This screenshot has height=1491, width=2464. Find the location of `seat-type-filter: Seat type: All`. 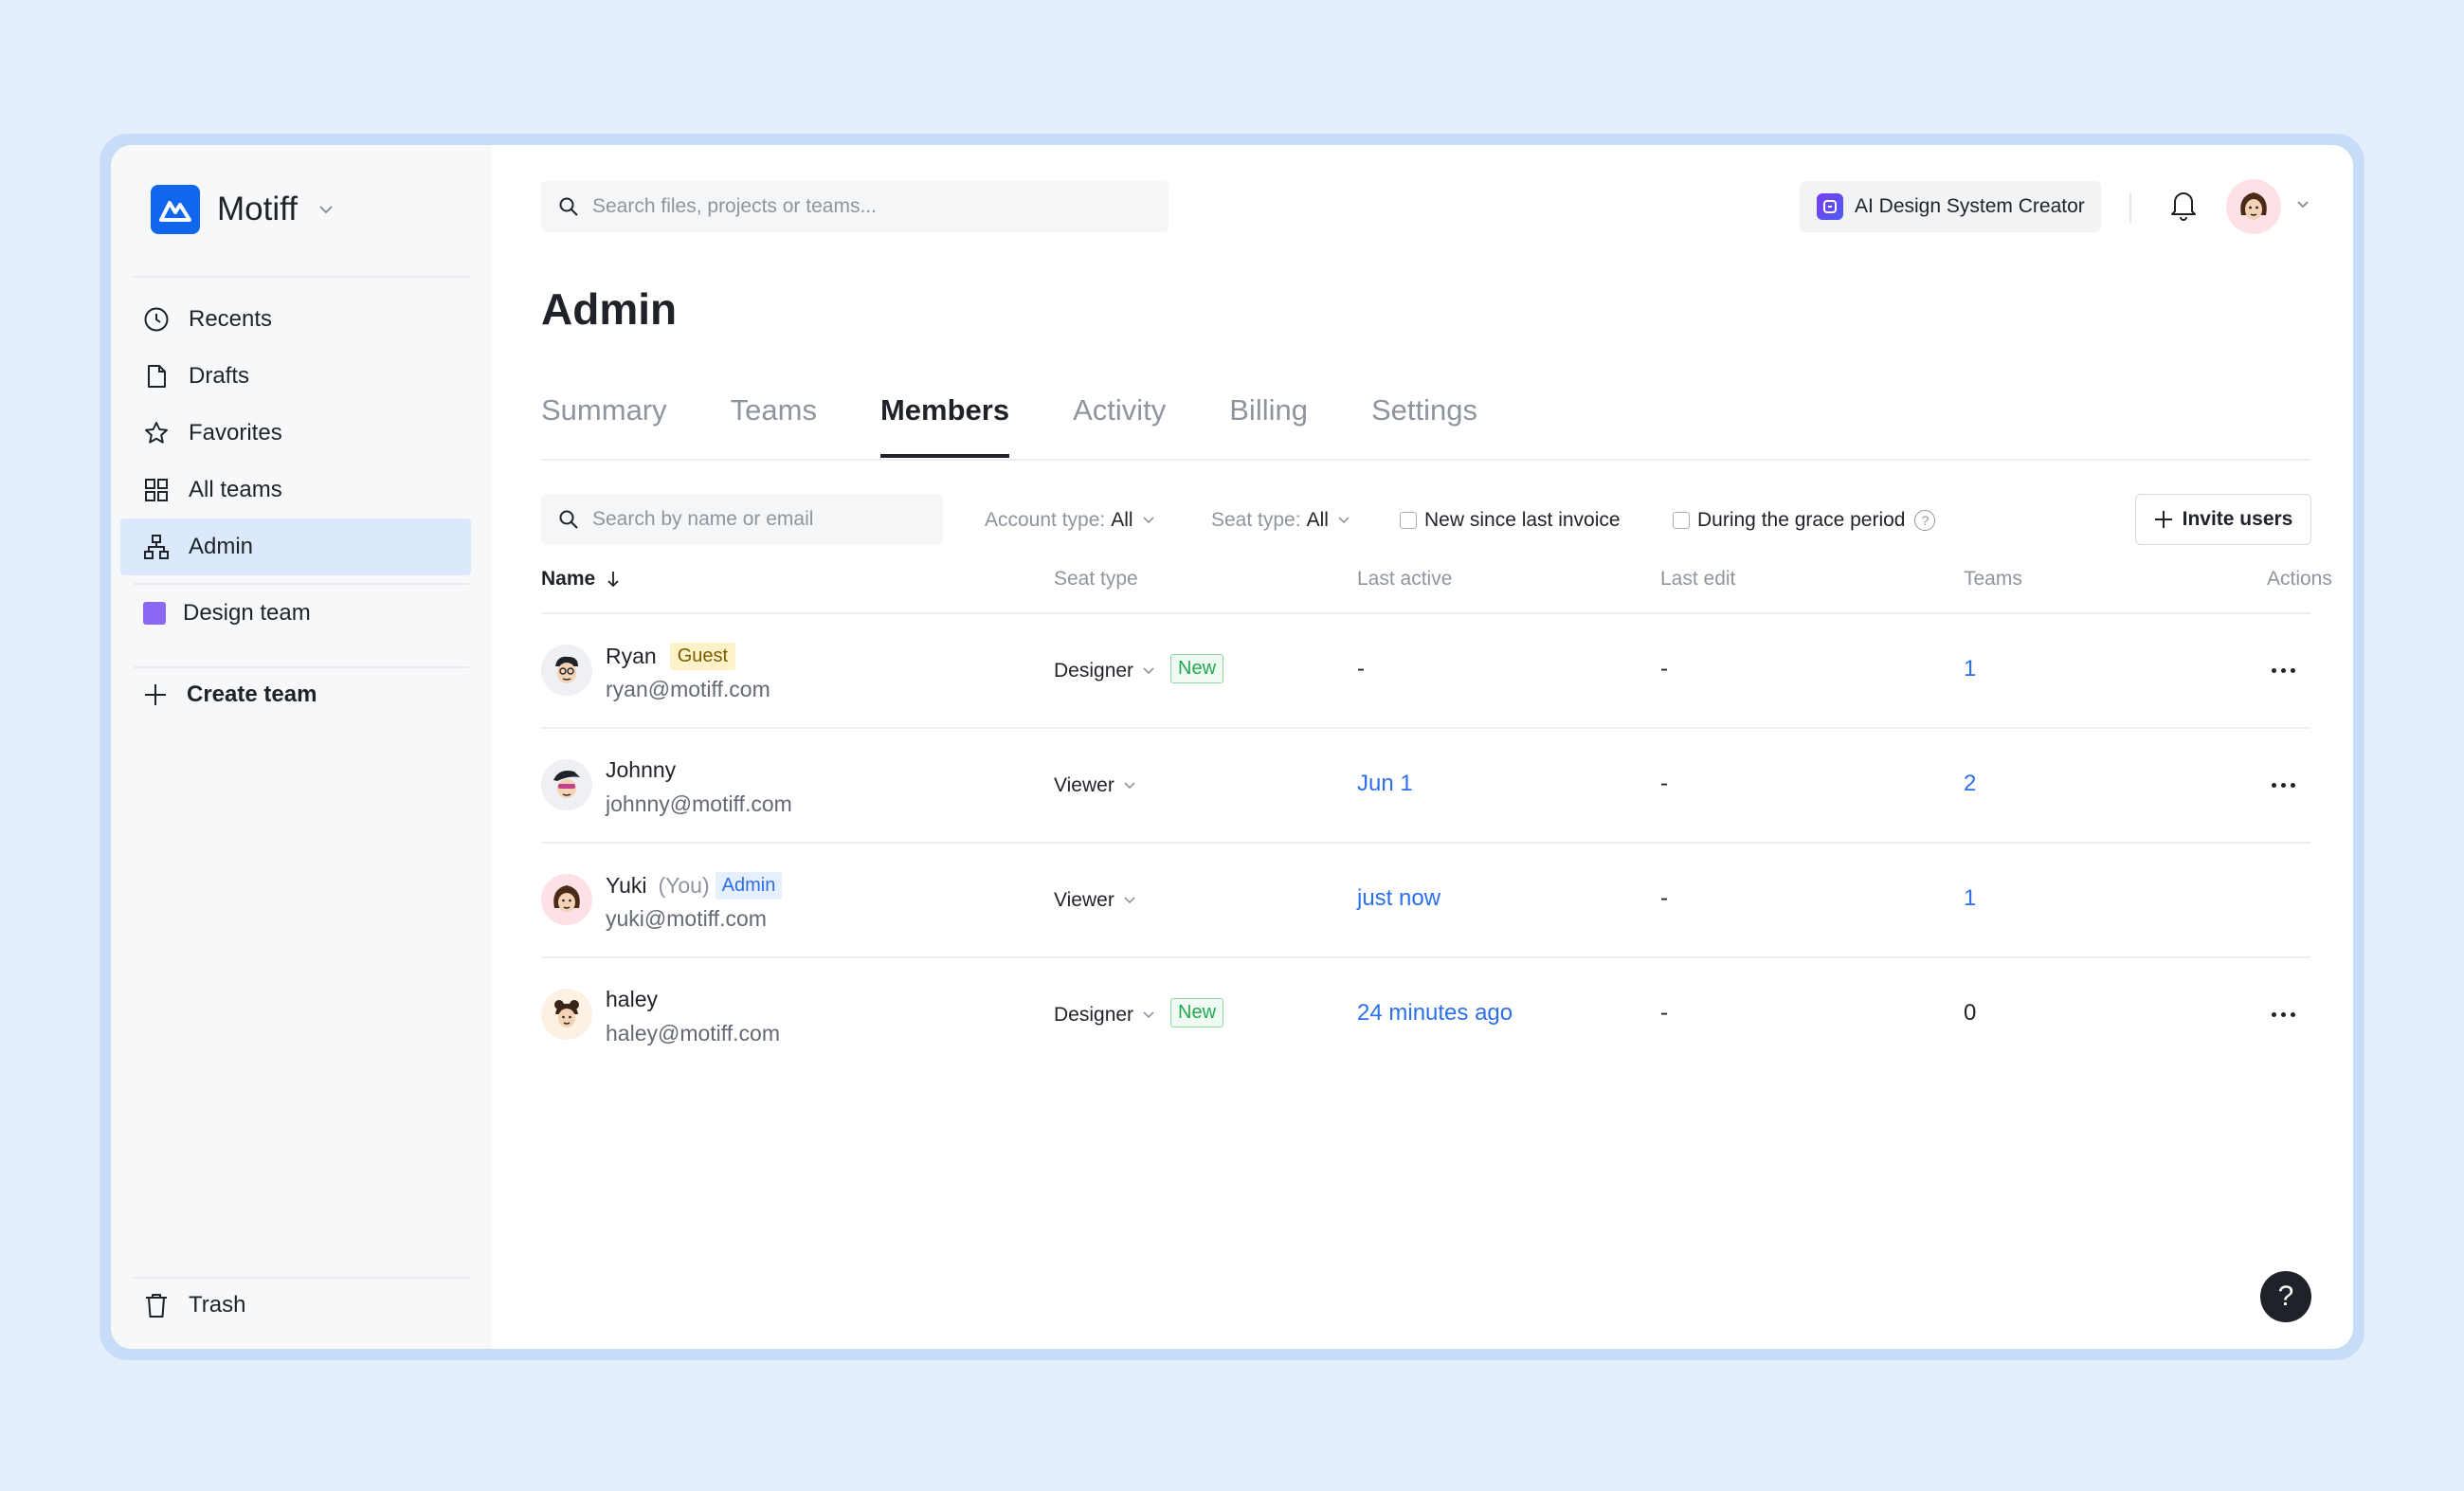

seat-type-filter: Seat type: All is located at coordinates (1280, 520).